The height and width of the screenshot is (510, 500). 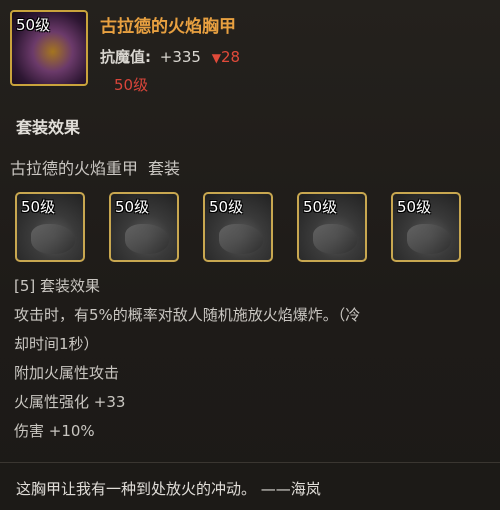 What do you see at coordinates (164, 168) in the screenshot?
I see `set-name-suffix: 套装` at bounding box center [164, 168].